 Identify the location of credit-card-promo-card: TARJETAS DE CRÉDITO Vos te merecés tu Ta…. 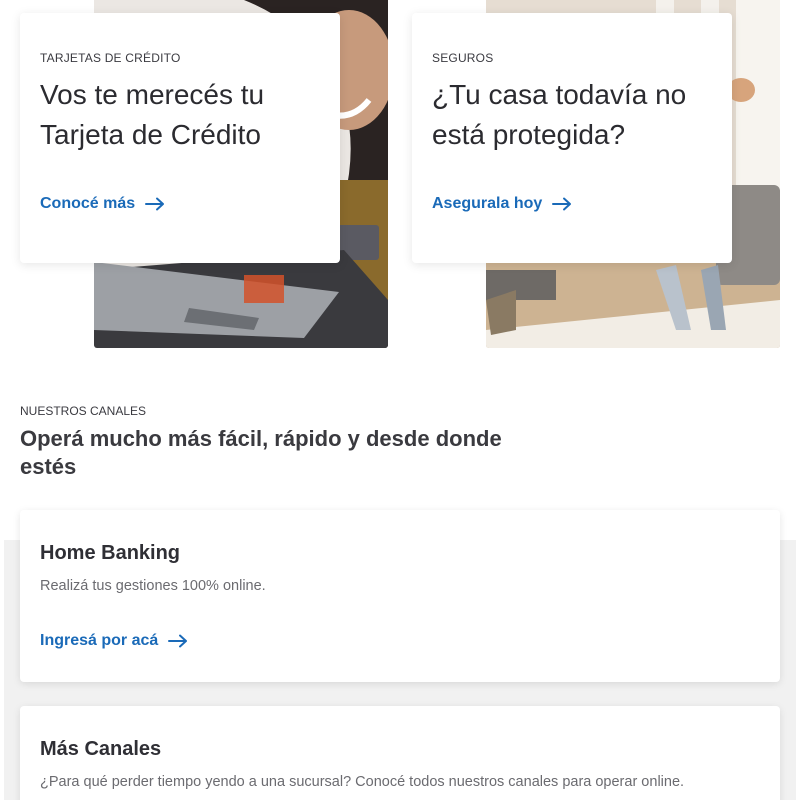
(180, 138).